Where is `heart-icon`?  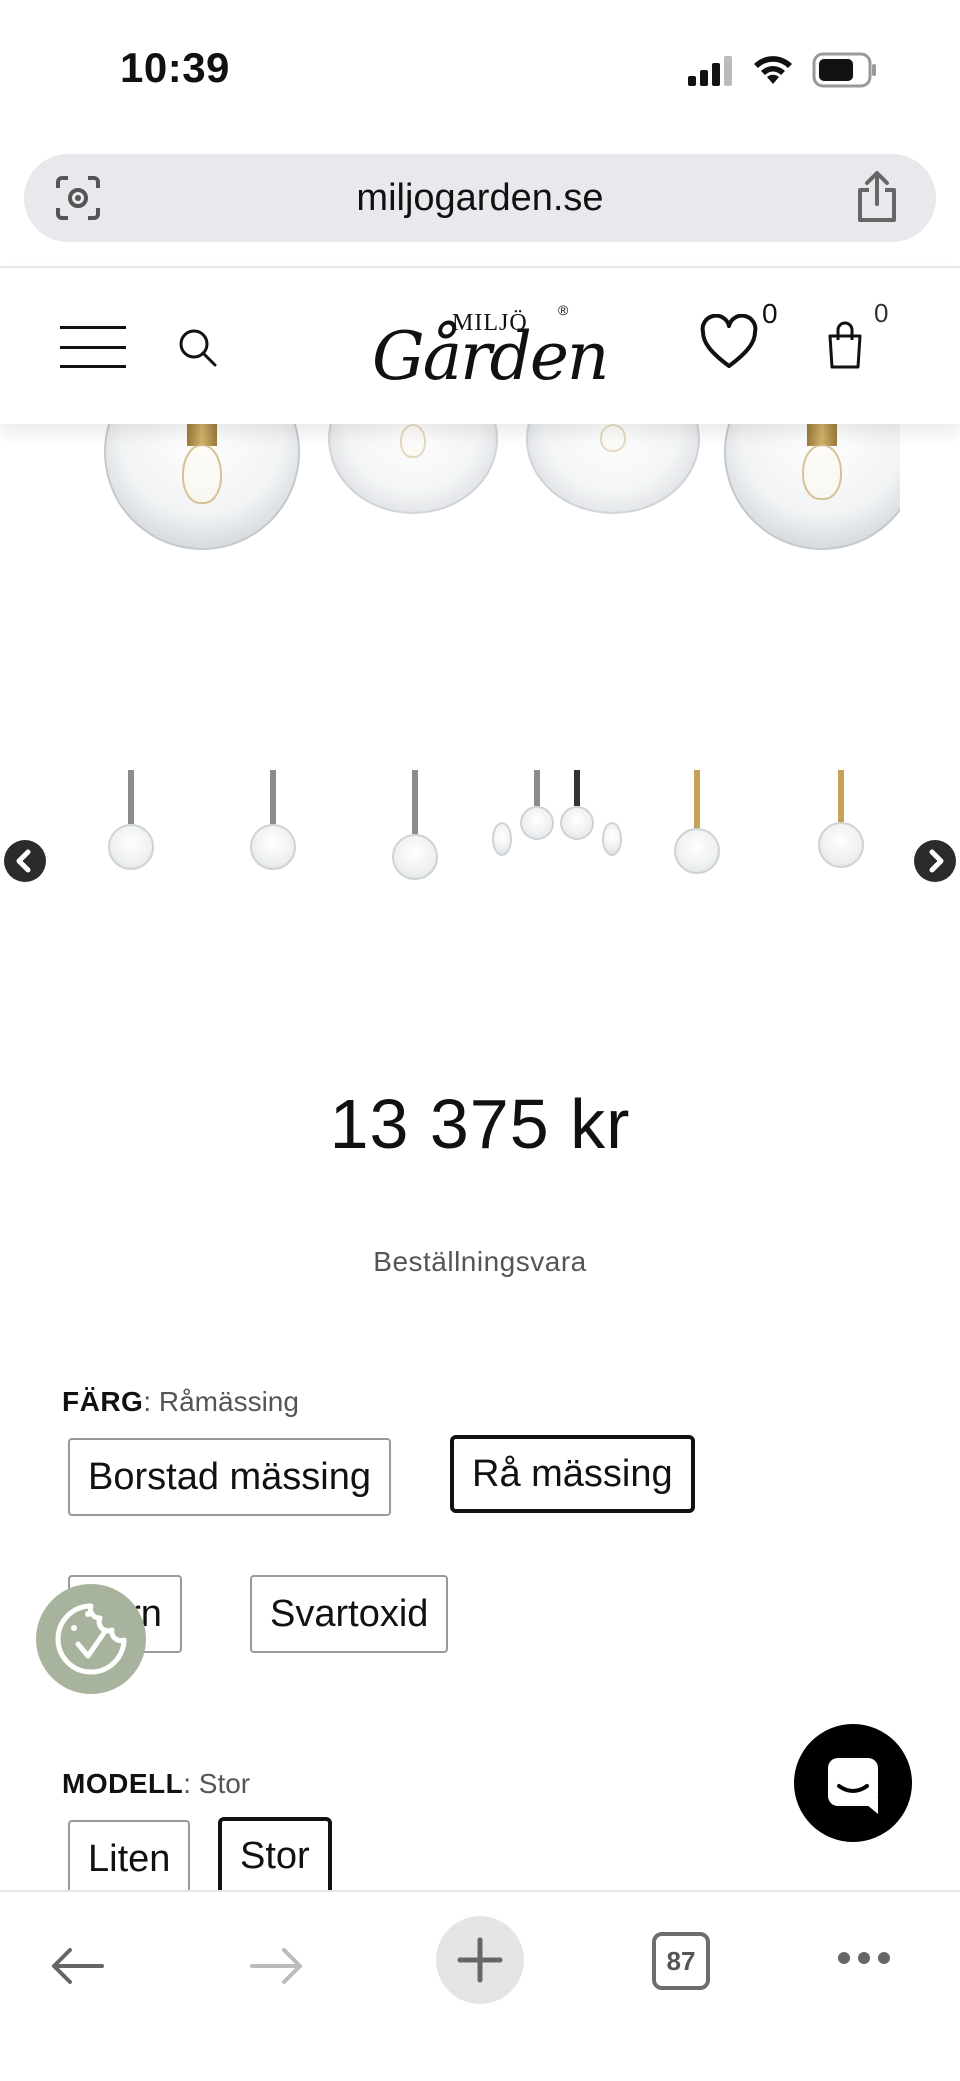 heart-icon is located at coordinates (729, 343).